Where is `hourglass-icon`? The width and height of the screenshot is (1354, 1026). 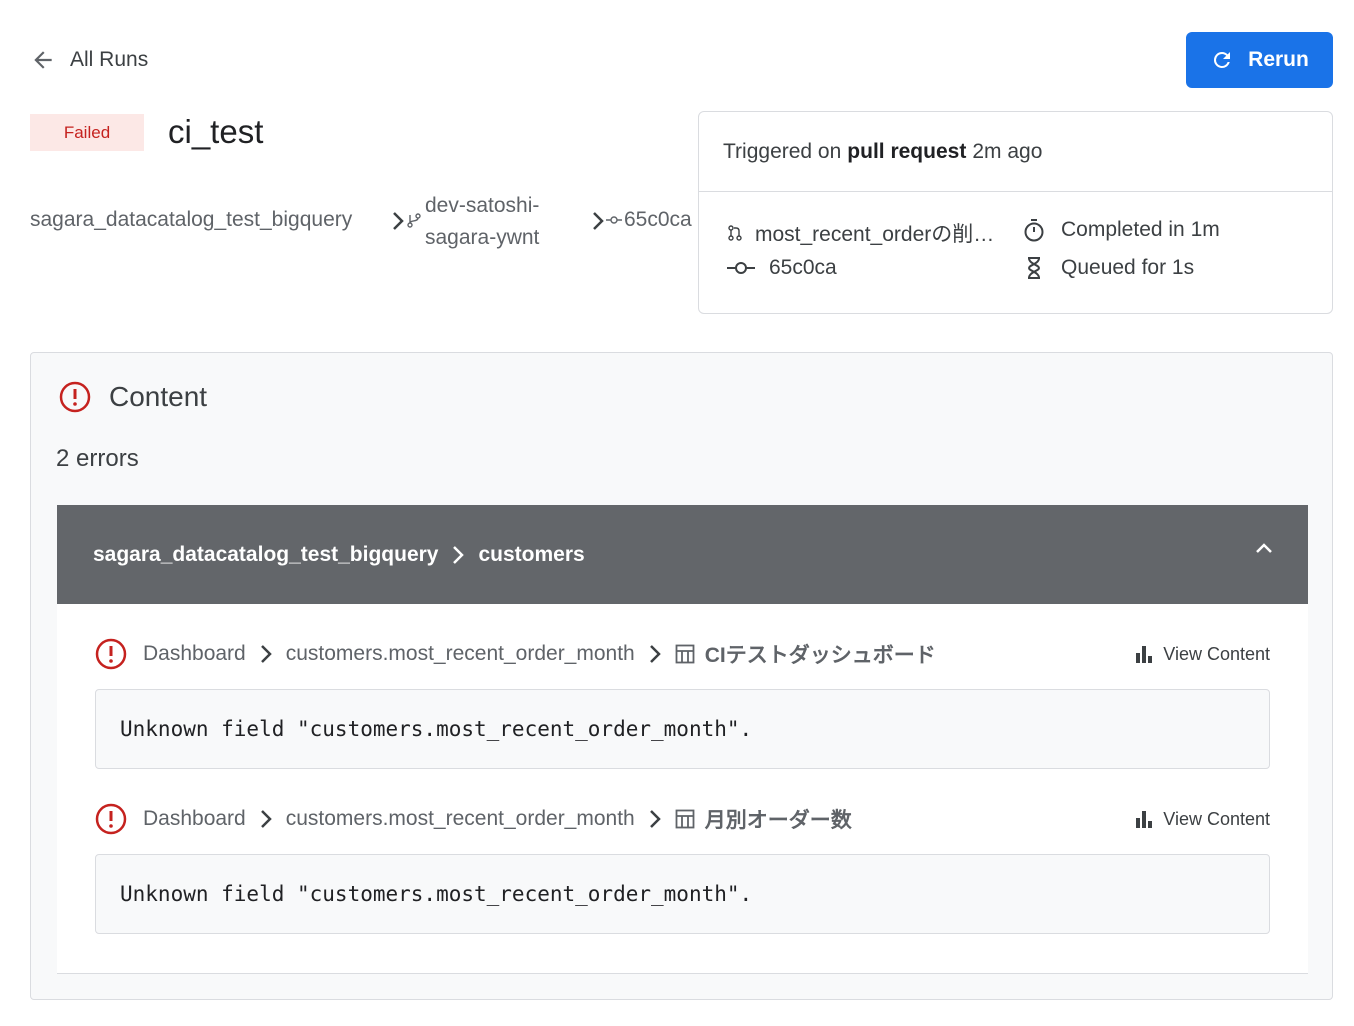 hourglass-icon is located at coordinates (1034, 268).